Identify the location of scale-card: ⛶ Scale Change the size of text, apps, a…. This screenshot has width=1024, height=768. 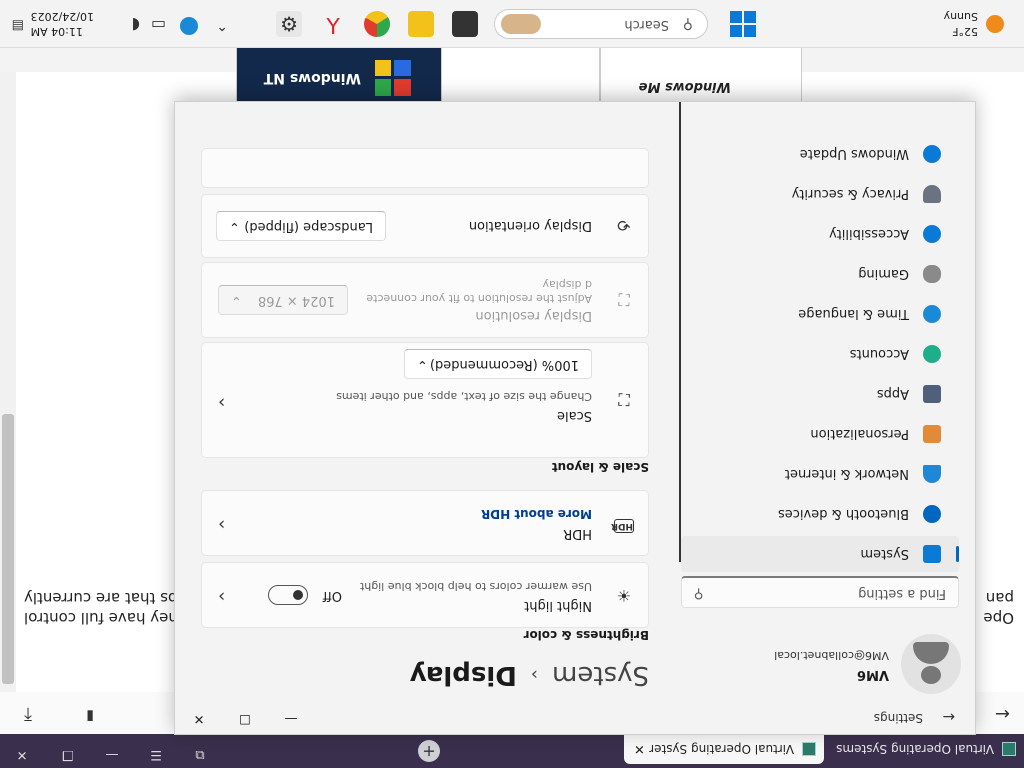
(425, 400).